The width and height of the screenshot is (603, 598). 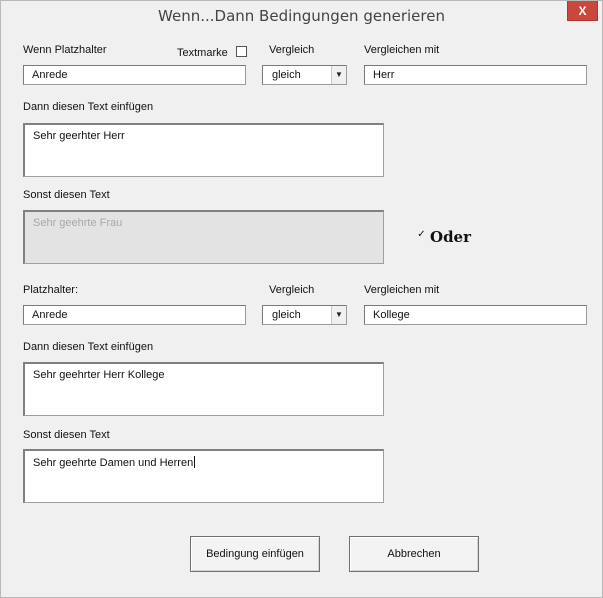 What do you see at coordinates (66, 435) in the screenshot?
I see `else-label-2: Sonst diesen Text` at bounding box center [66, 435].